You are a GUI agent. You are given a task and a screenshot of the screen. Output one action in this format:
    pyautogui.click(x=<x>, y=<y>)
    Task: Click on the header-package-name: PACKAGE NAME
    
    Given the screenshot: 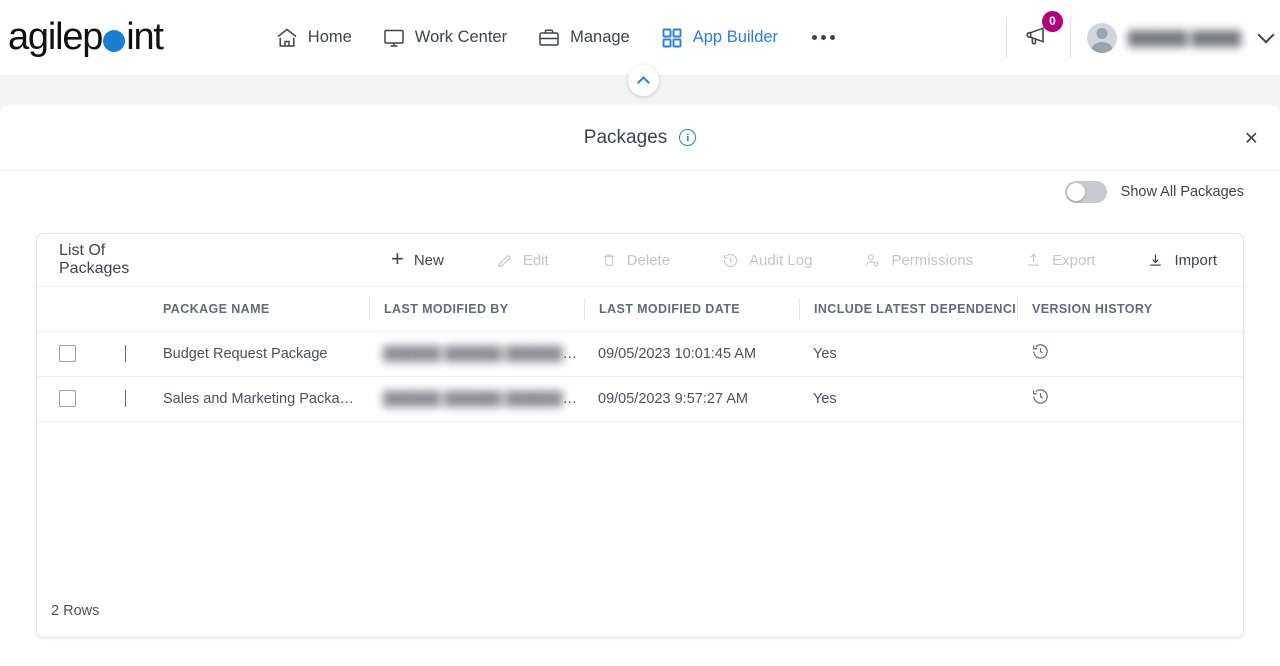 What is the action you would take?
    pyautogui.click(x=259, y=309)
    